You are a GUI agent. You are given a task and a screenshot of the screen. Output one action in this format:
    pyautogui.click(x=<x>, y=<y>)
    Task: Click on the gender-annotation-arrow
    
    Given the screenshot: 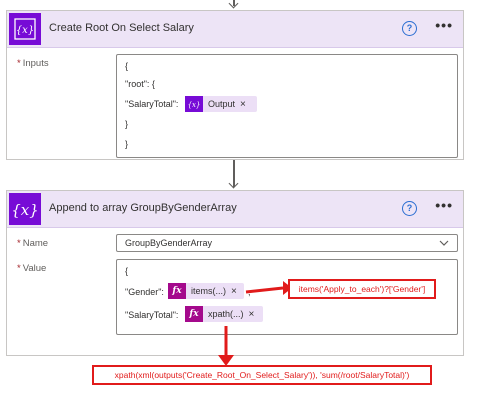 What is the action you would take?
    pyautogui.click(x=268, y=288)
    